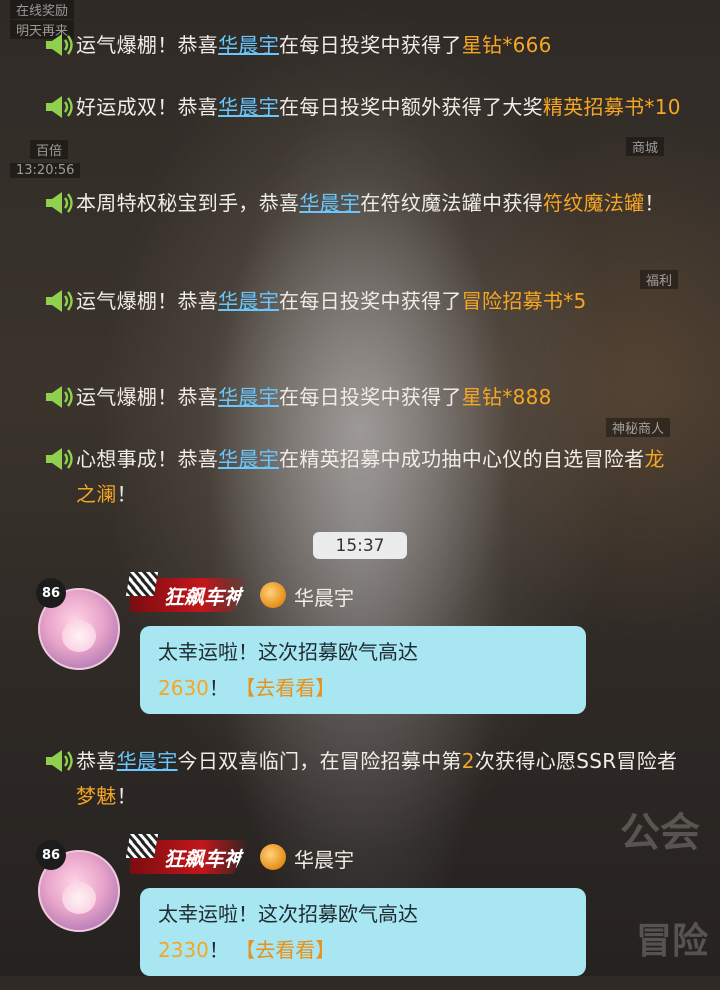 This screenshot has height=990, width=720. I want to click on prize-name: 星钻*888, so click(506, 397).